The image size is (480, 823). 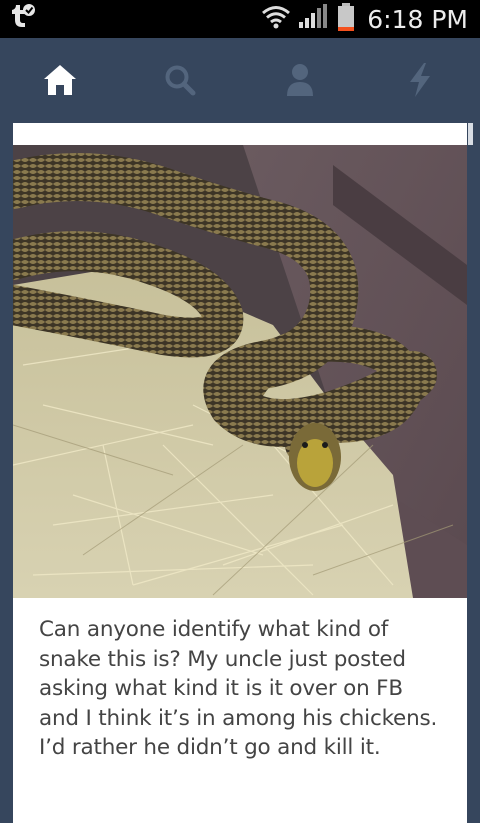 I want to click on nav-account, so click(x=300, y=82).